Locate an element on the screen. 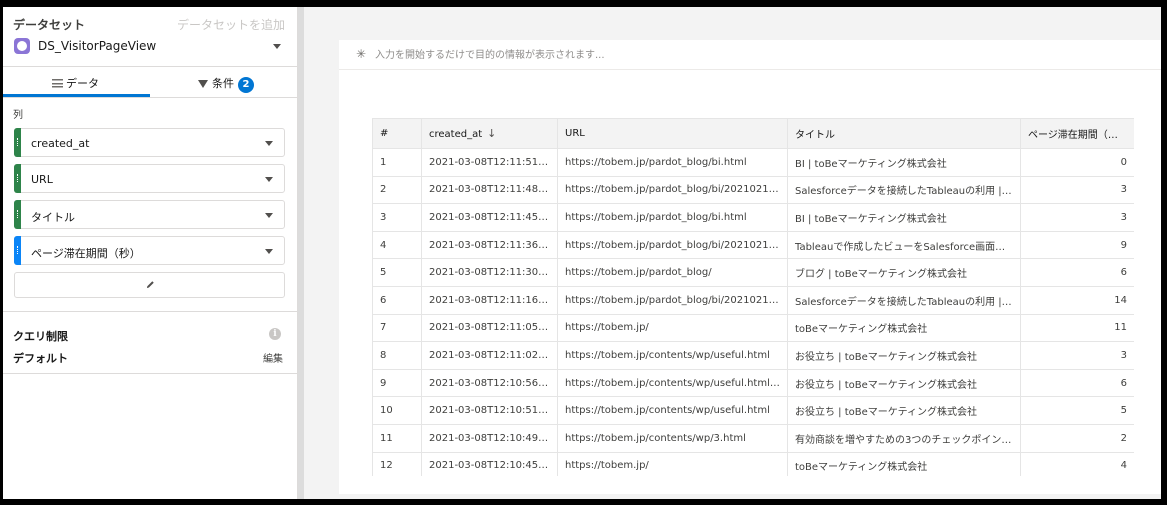 This screenshot has height=505, width=1167. add-dataset-link: データセットを追加 is located at coordinates (231, 24).